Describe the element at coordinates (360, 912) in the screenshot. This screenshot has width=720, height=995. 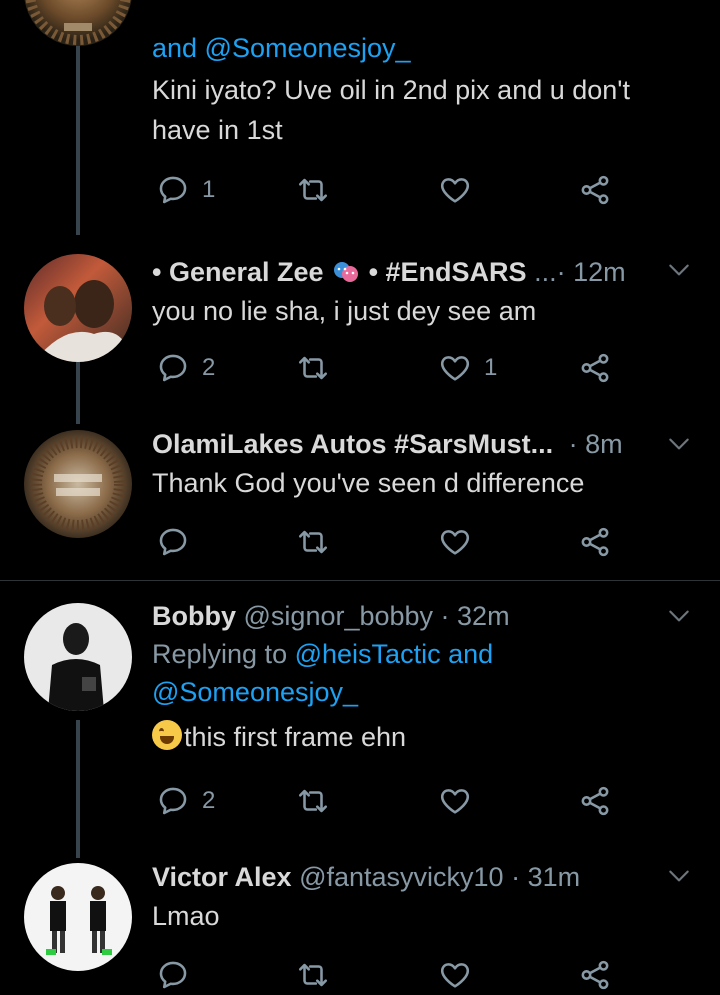
I see `tweet-item: Victor Alex @fantasyvicky10 · 31m Lmao` at that location.